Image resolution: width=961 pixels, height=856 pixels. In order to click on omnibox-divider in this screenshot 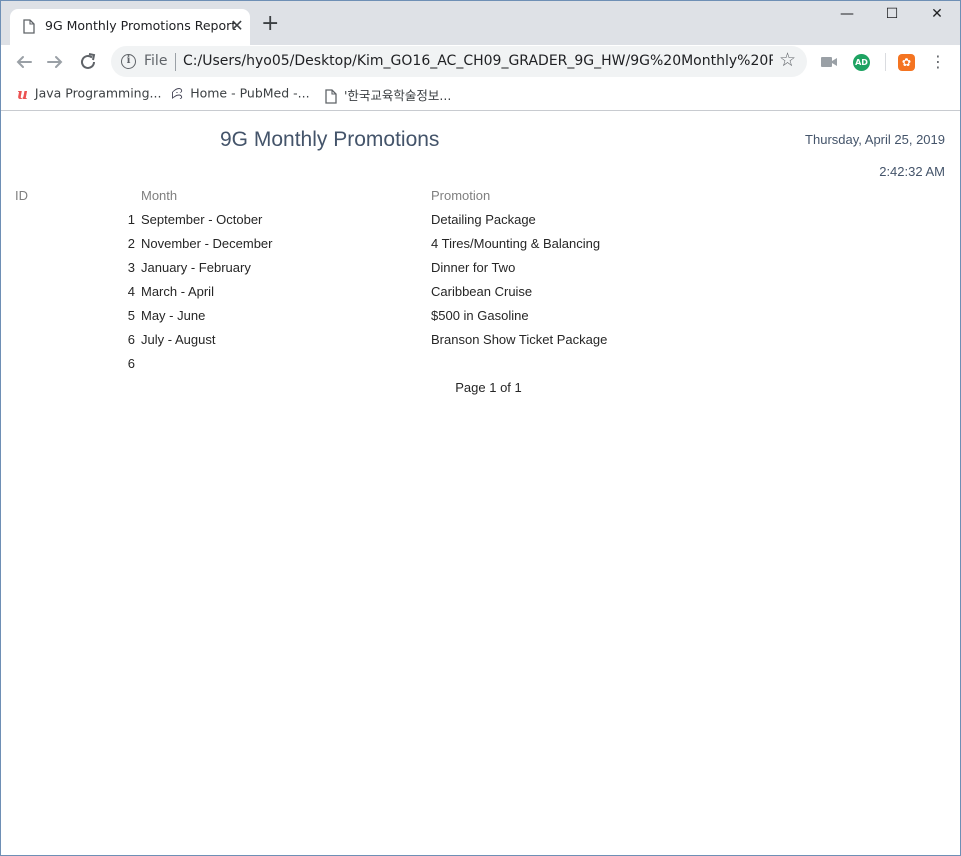, I will do `click(175, 62)`.